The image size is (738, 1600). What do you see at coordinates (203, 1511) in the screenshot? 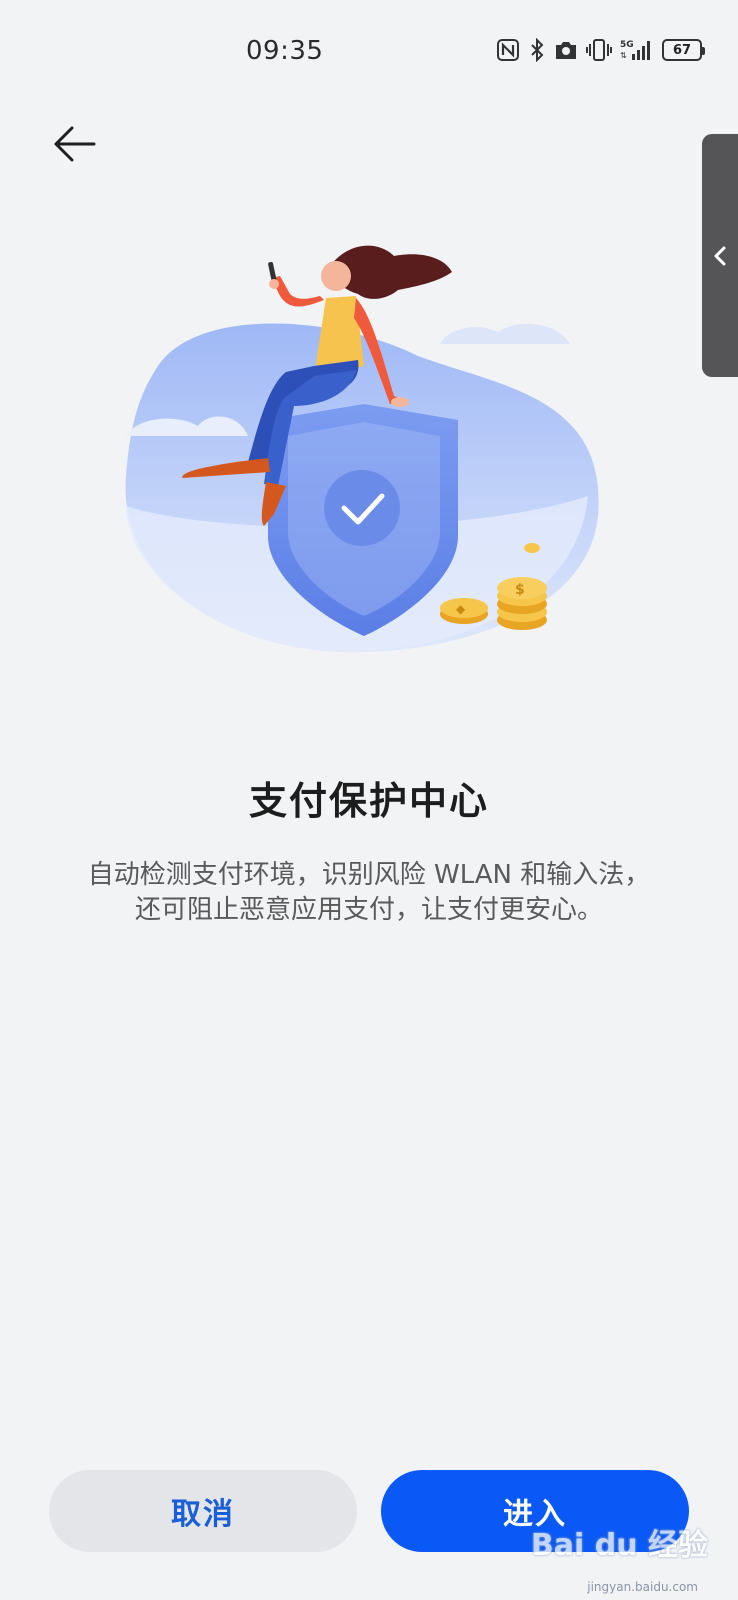
I see `cancel-button: 取消` at bounding box center [203, 1511].